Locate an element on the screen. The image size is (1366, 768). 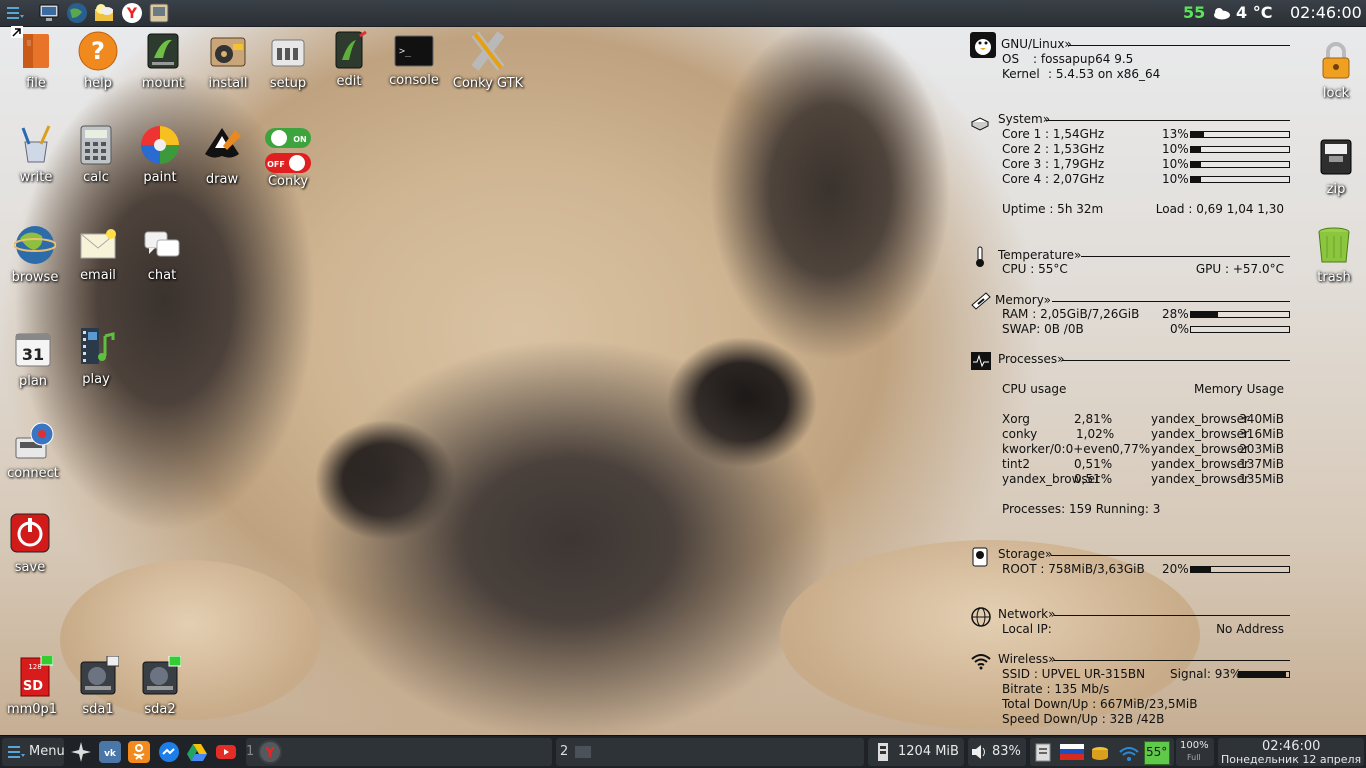
process-mem-value: 316MiB is located at coordinates (1261, 434).